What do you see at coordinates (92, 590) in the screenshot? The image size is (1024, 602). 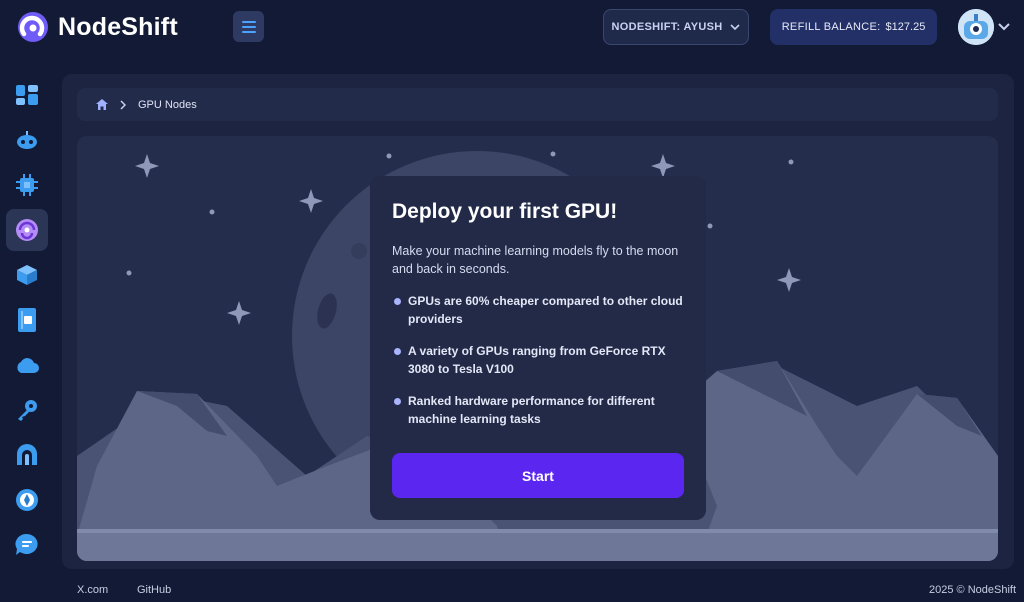 I see `footer-link-x: X.com` at bounding box center [92, 590].